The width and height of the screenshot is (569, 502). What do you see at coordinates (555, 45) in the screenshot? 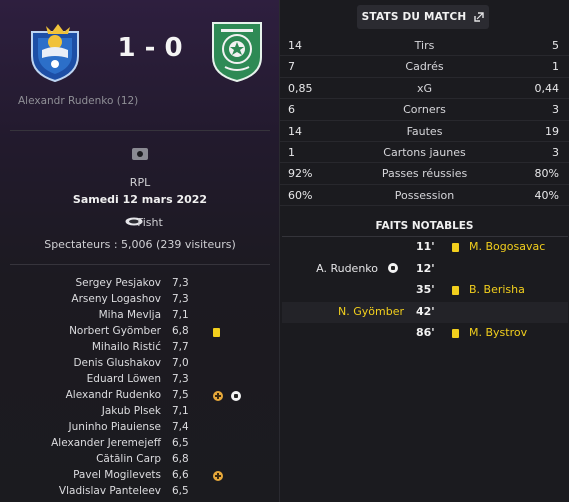
I see `stat-away-value: 5` at bounding box center [555, 45].